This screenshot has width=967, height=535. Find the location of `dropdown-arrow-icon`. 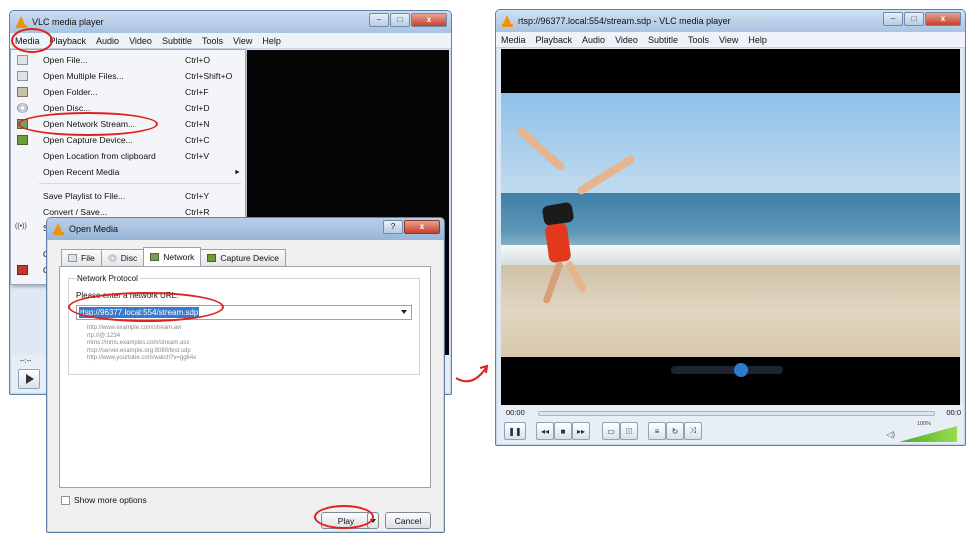

dropdown-arrow-icon is located at coordinates (404, 312).